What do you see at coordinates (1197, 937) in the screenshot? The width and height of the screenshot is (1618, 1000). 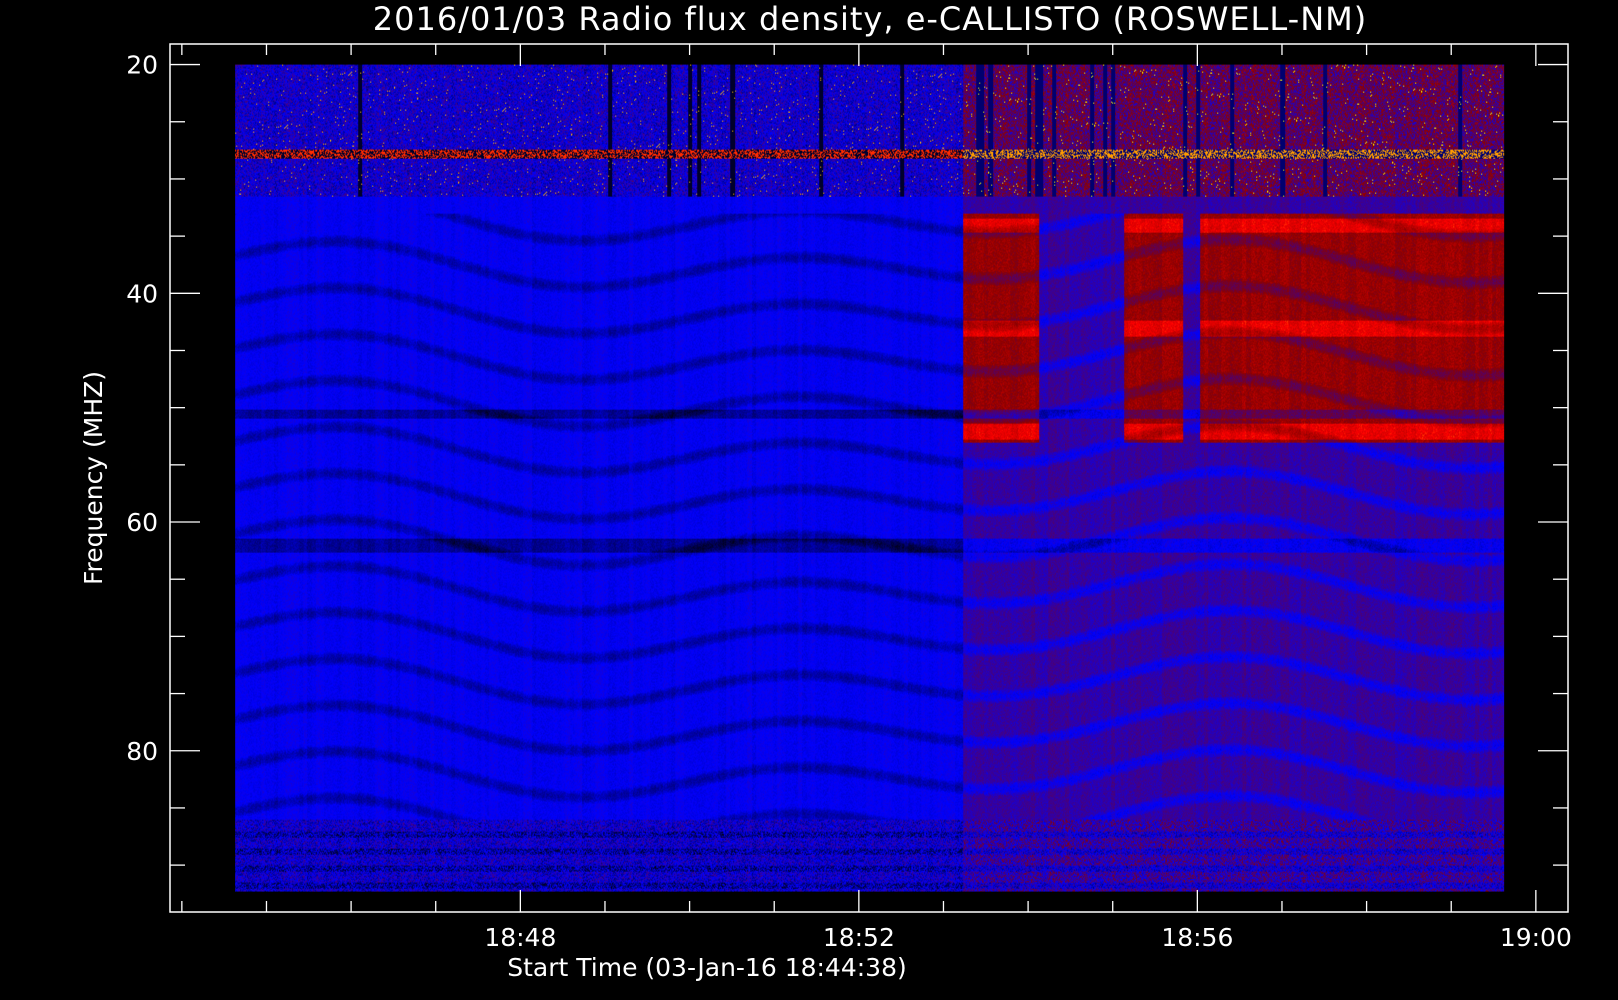 I see `x-tick-label: 18:56` at bounding box center [1197, 937].